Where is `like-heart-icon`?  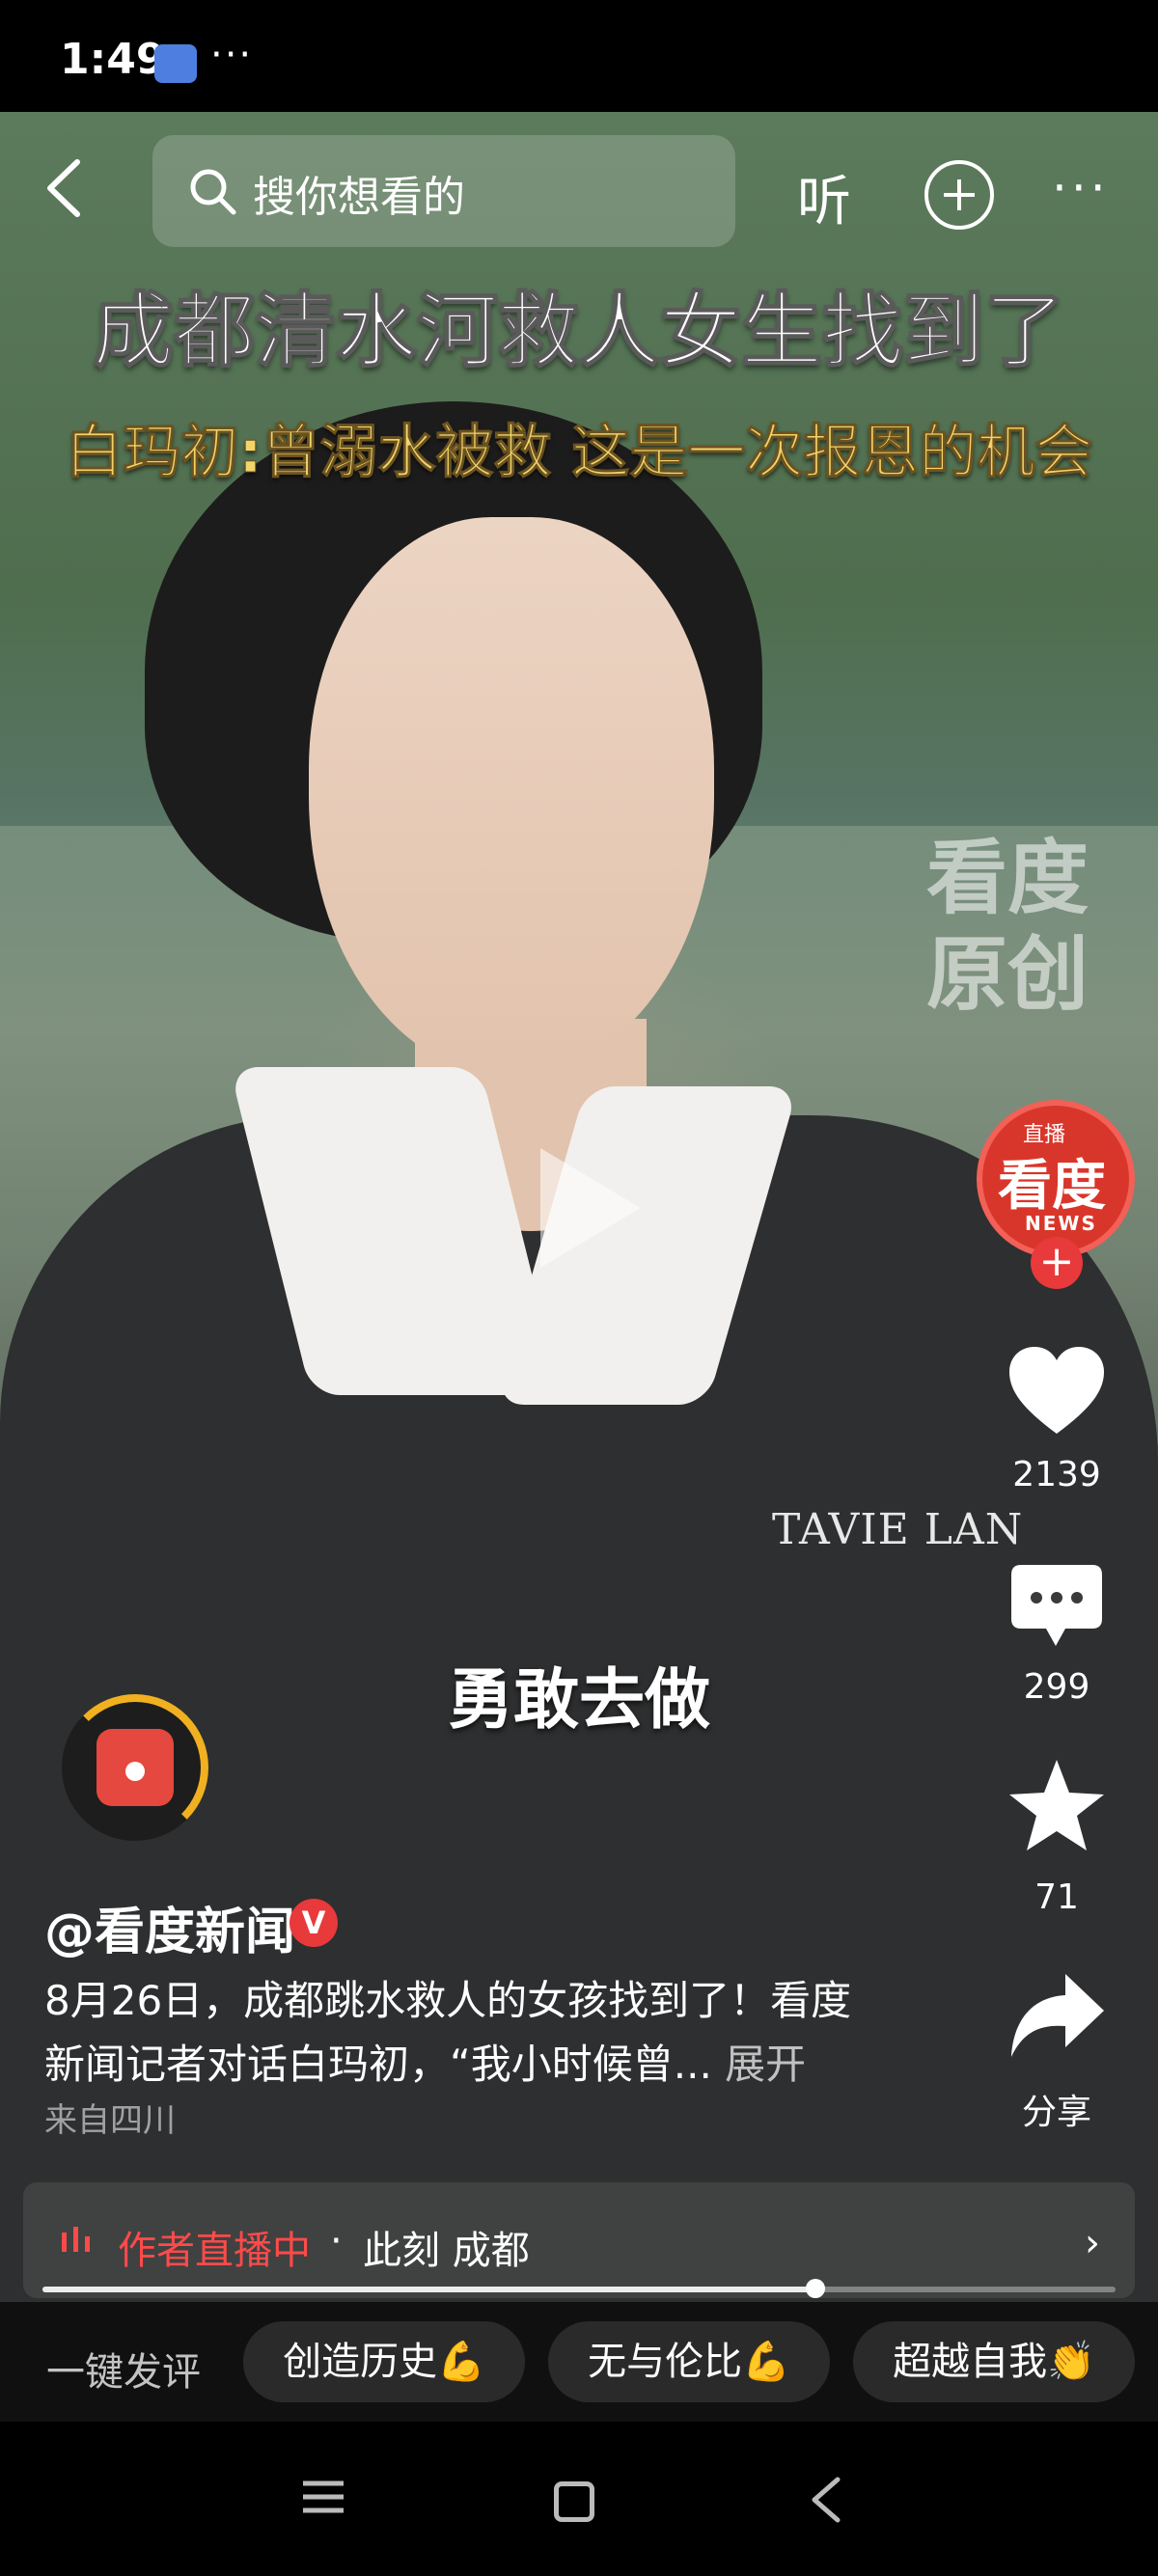
like-heart-icon is located at coordinates (1057, 1392).